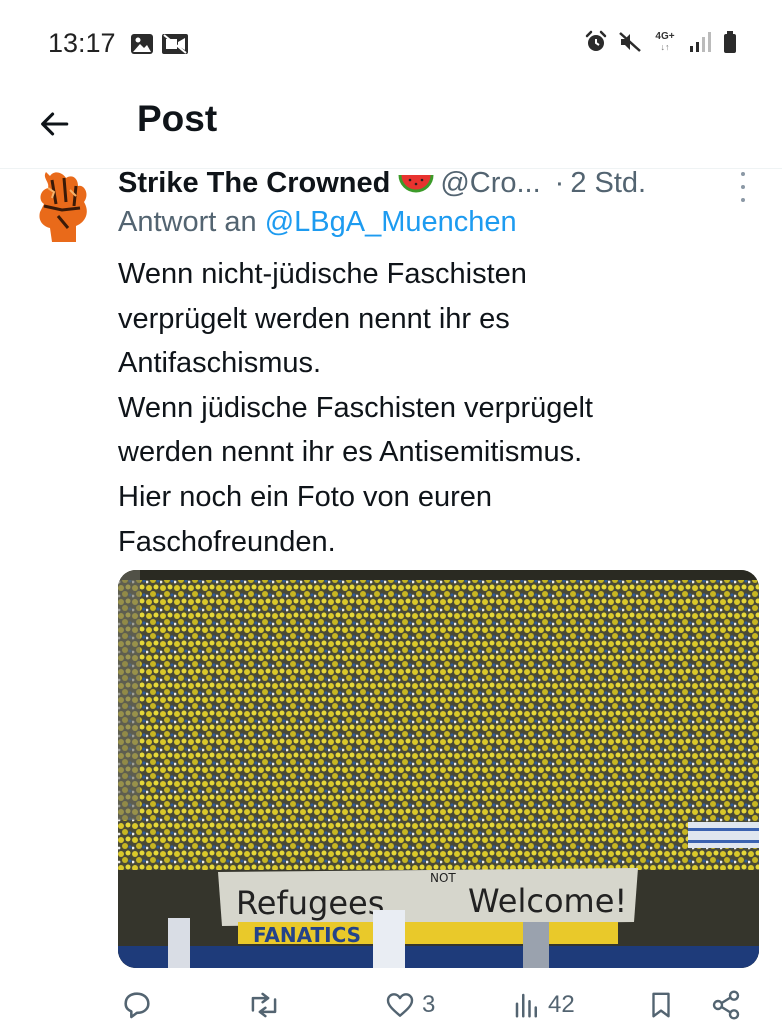 This screenshot has height=1025, width=782. I want to click on bookmark-icon, so click(661, 1005).